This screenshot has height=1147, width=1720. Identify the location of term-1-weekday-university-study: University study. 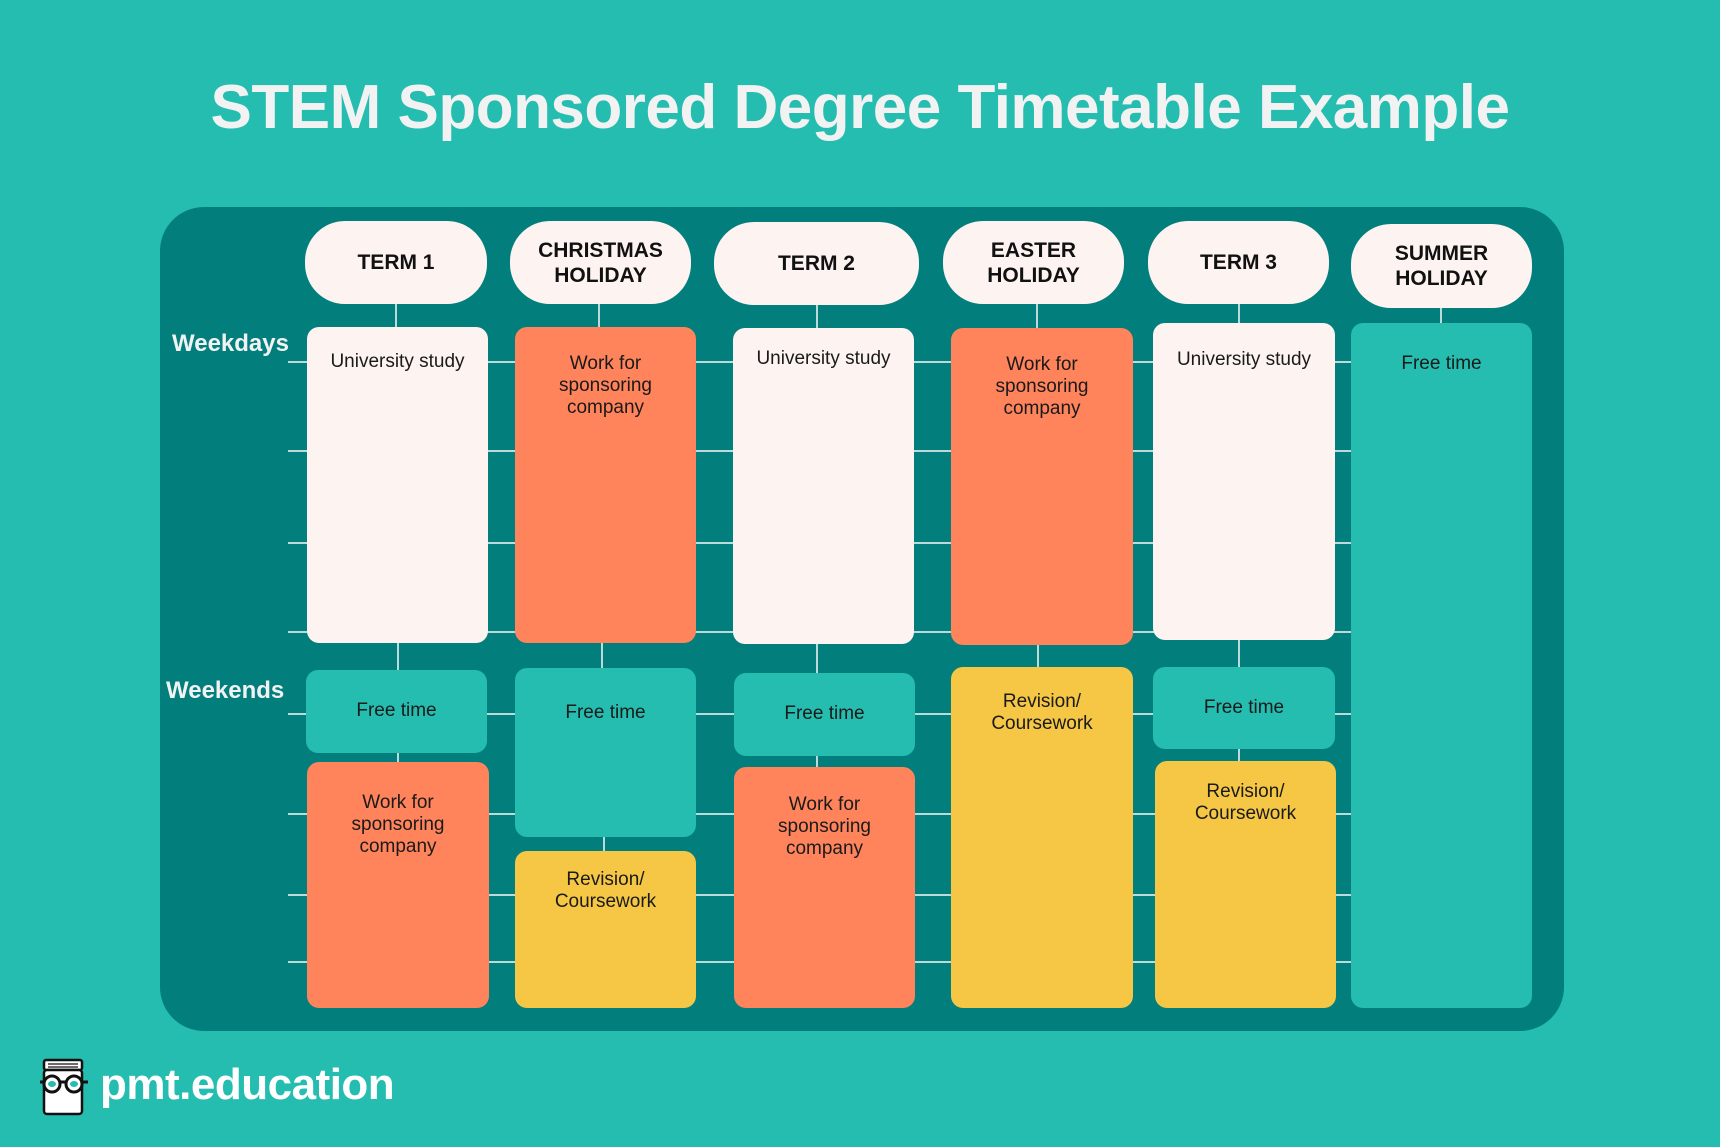
(397, 485).